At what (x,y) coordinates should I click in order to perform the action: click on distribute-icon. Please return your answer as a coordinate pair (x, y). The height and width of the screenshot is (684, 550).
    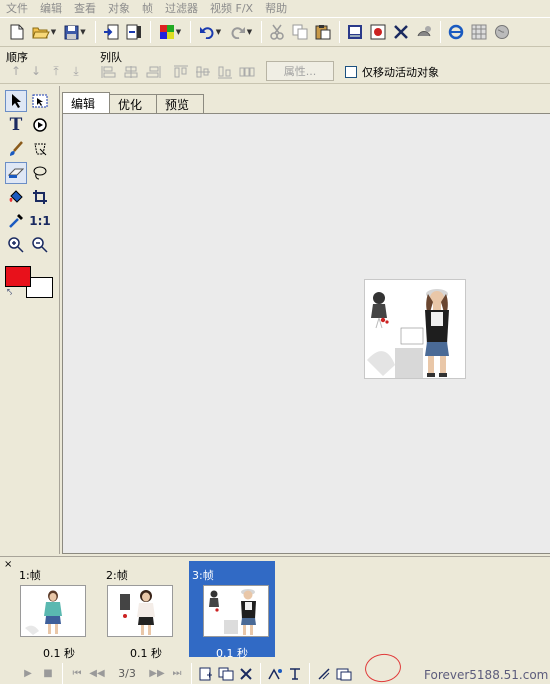
    Looking at the image, I should click on (247, 72).